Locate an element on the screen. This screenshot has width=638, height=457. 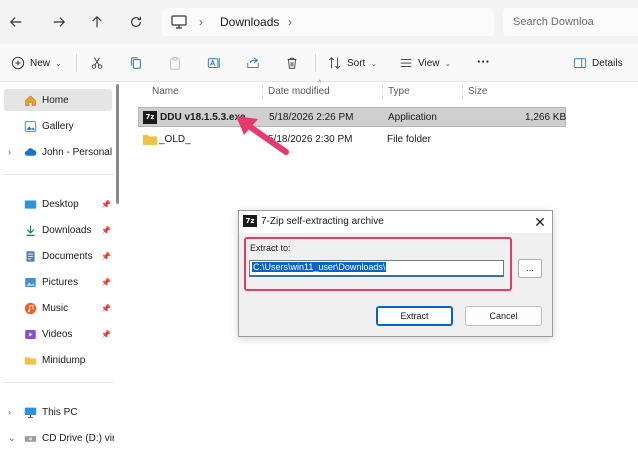
sidebar-item-music: Music 📌 is located at coordinates (57, 308).